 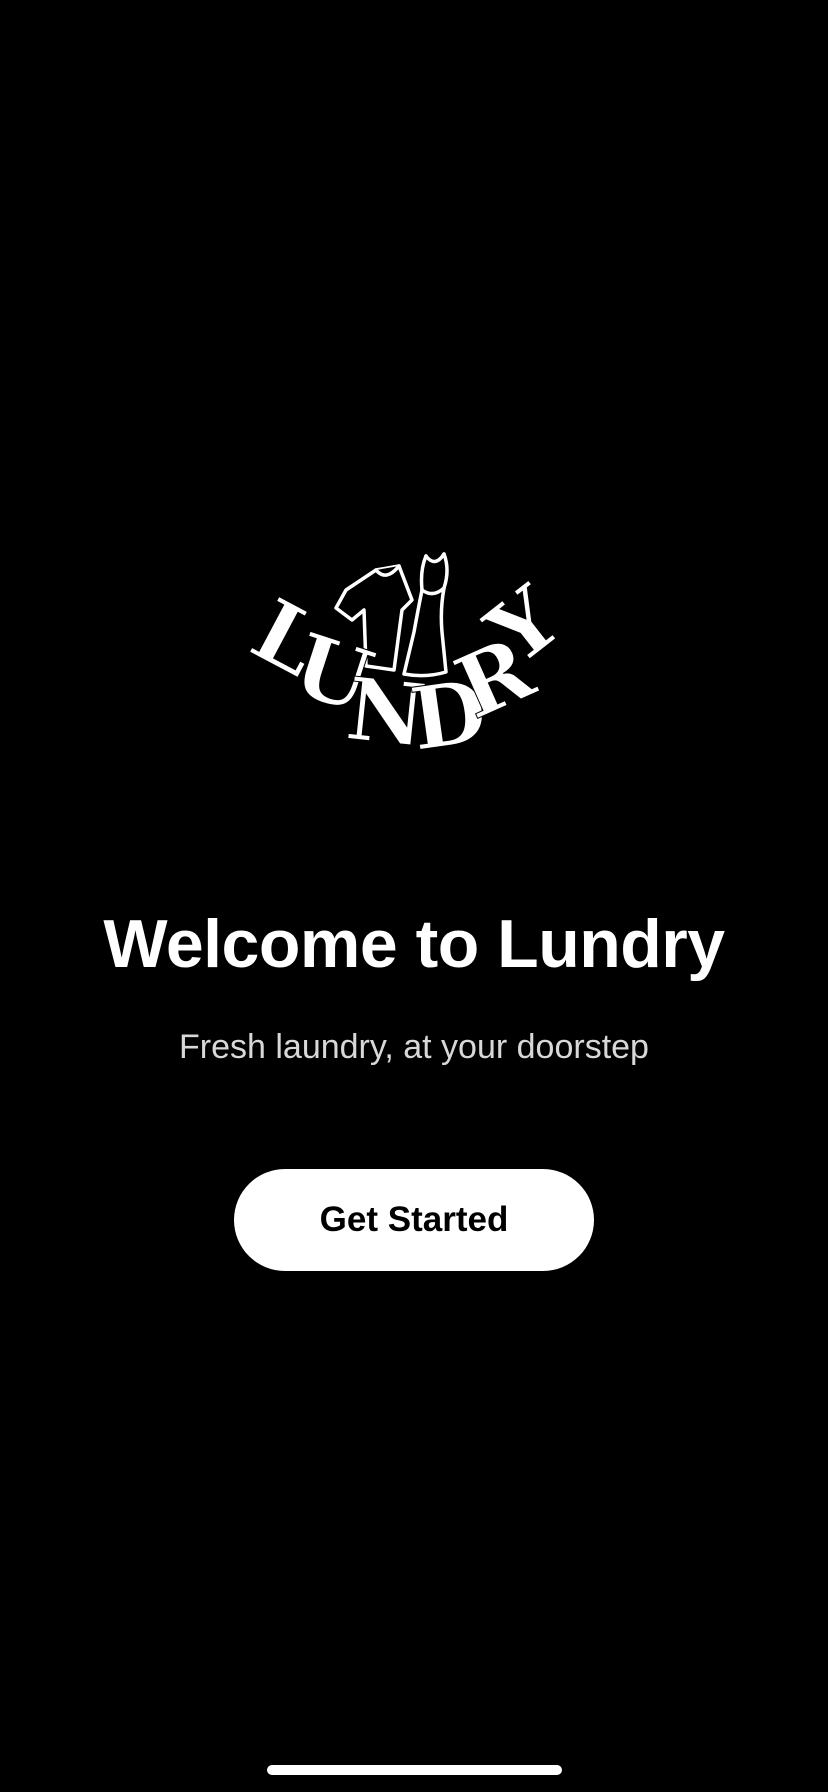 What do you see at coordinates (414, 944) in the screenshot?
I see `welcome-title: Welcome to Lundry` at bounding box center [414, 944].